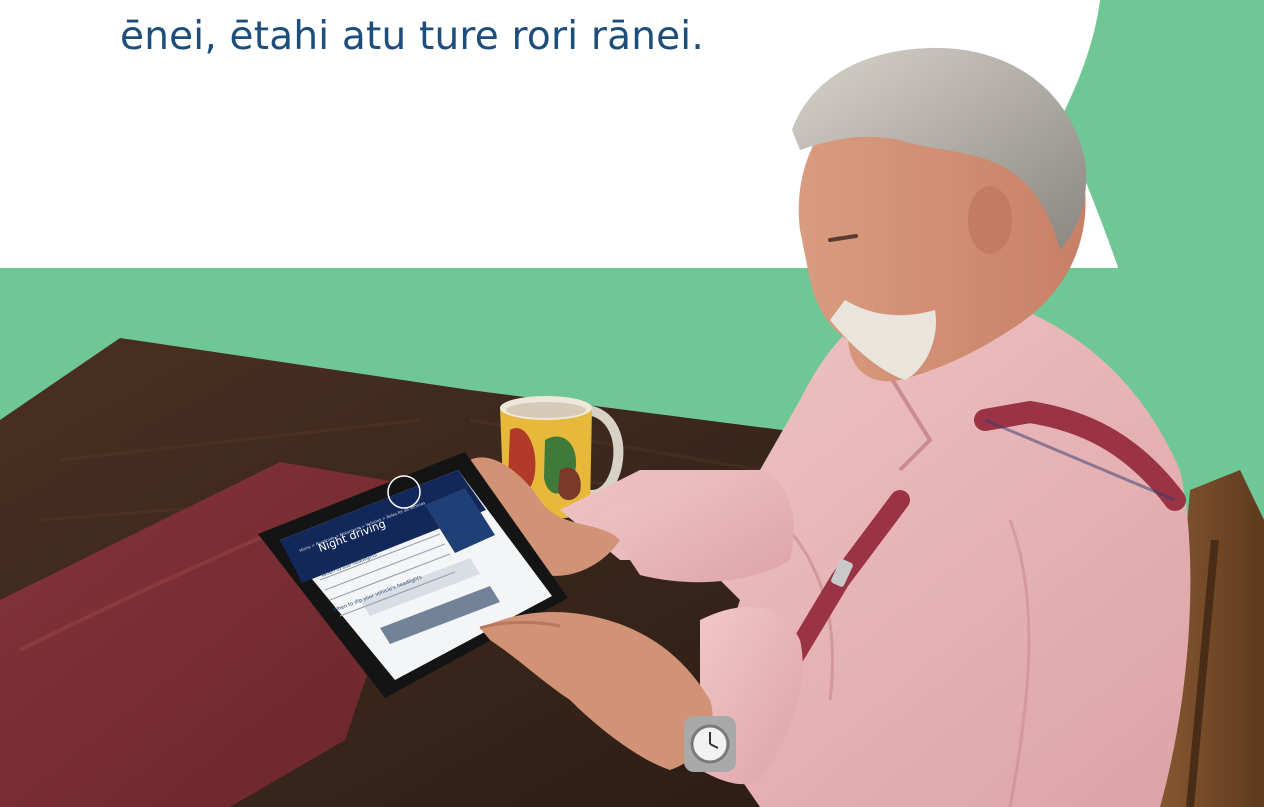 The height and width of the screenshot is (807, 1264). What do you see at coordinates (710, 744) in the screenshot?
I see `wristwatch` at bounding box center [710, 744].